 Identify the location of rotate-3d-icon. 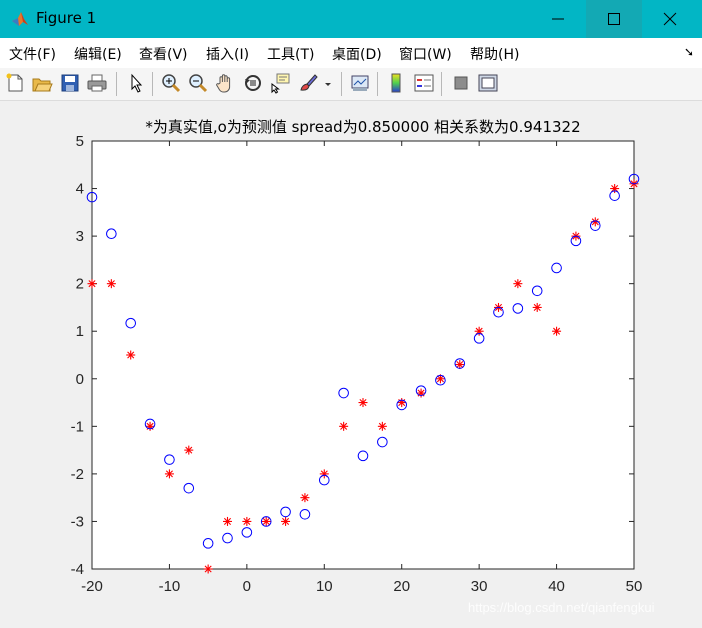
(253, 83).